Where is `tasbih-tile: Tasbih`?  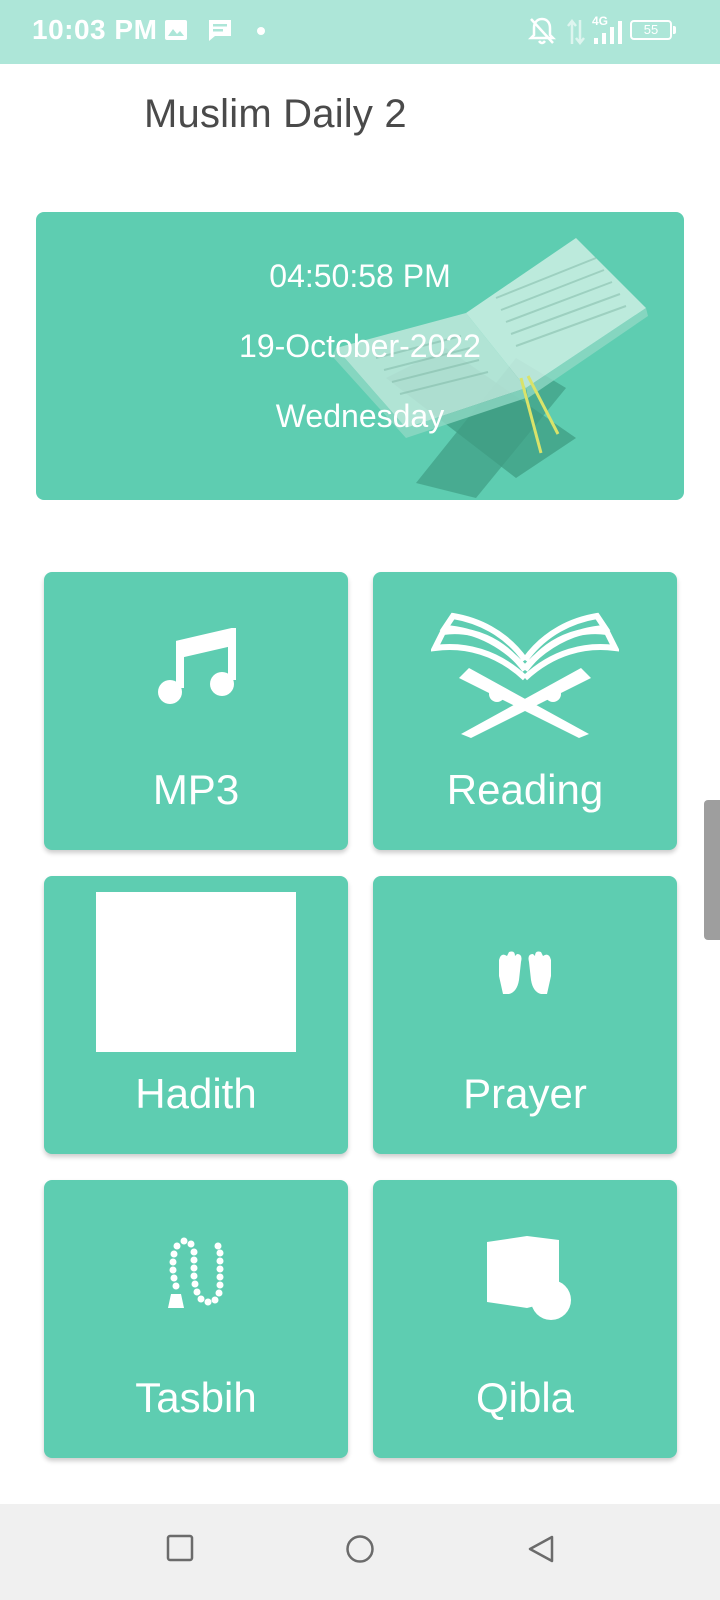 tasbih-tile: Tasbih is located at coordinates (196, 1319).